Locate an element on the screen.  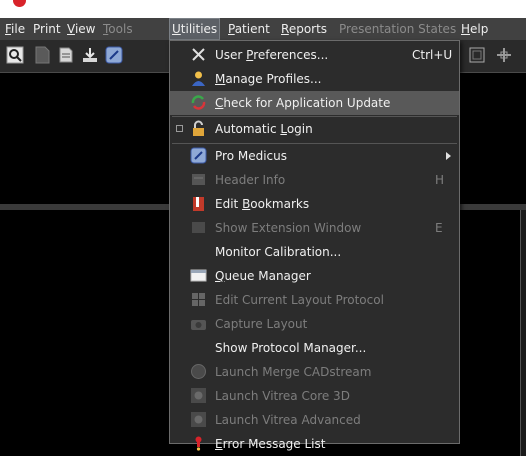
menu-view: View is located at coordinates (81, 29).